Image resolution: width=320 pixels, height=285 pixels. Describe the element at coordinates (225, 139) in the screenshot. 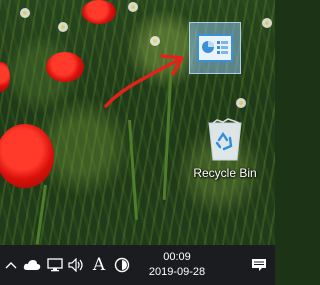

I see `recycle-bin-icon` at that location.